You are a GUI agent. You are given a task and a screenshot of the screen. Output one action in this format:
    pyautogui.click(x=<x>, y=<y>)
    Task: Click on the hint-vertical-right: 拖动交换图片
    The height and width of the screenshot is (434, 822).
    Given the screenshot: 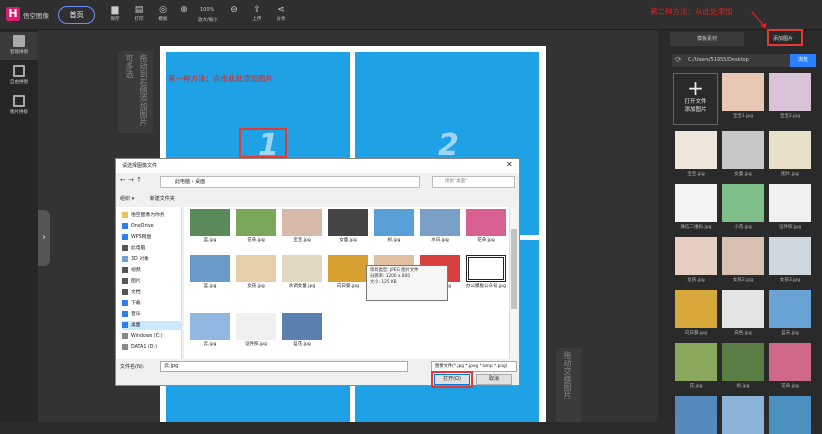 What is the action you would take?
    pyautogui.click(x=569, y=385)
    